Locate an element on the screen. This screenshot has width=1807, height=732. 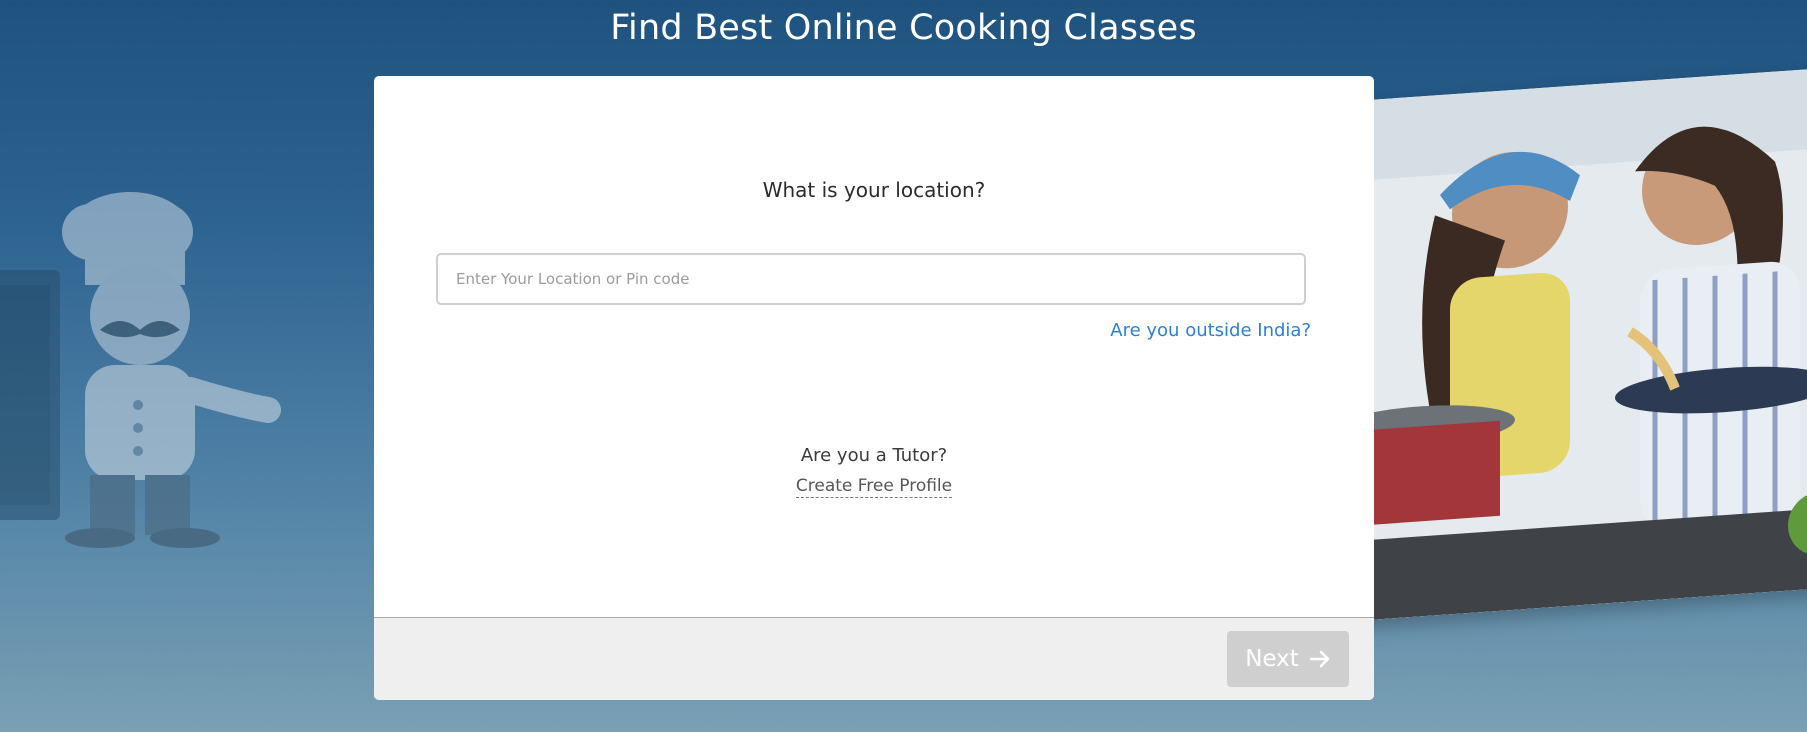
arrow-right-icon is located at coordinates (1320, 659).